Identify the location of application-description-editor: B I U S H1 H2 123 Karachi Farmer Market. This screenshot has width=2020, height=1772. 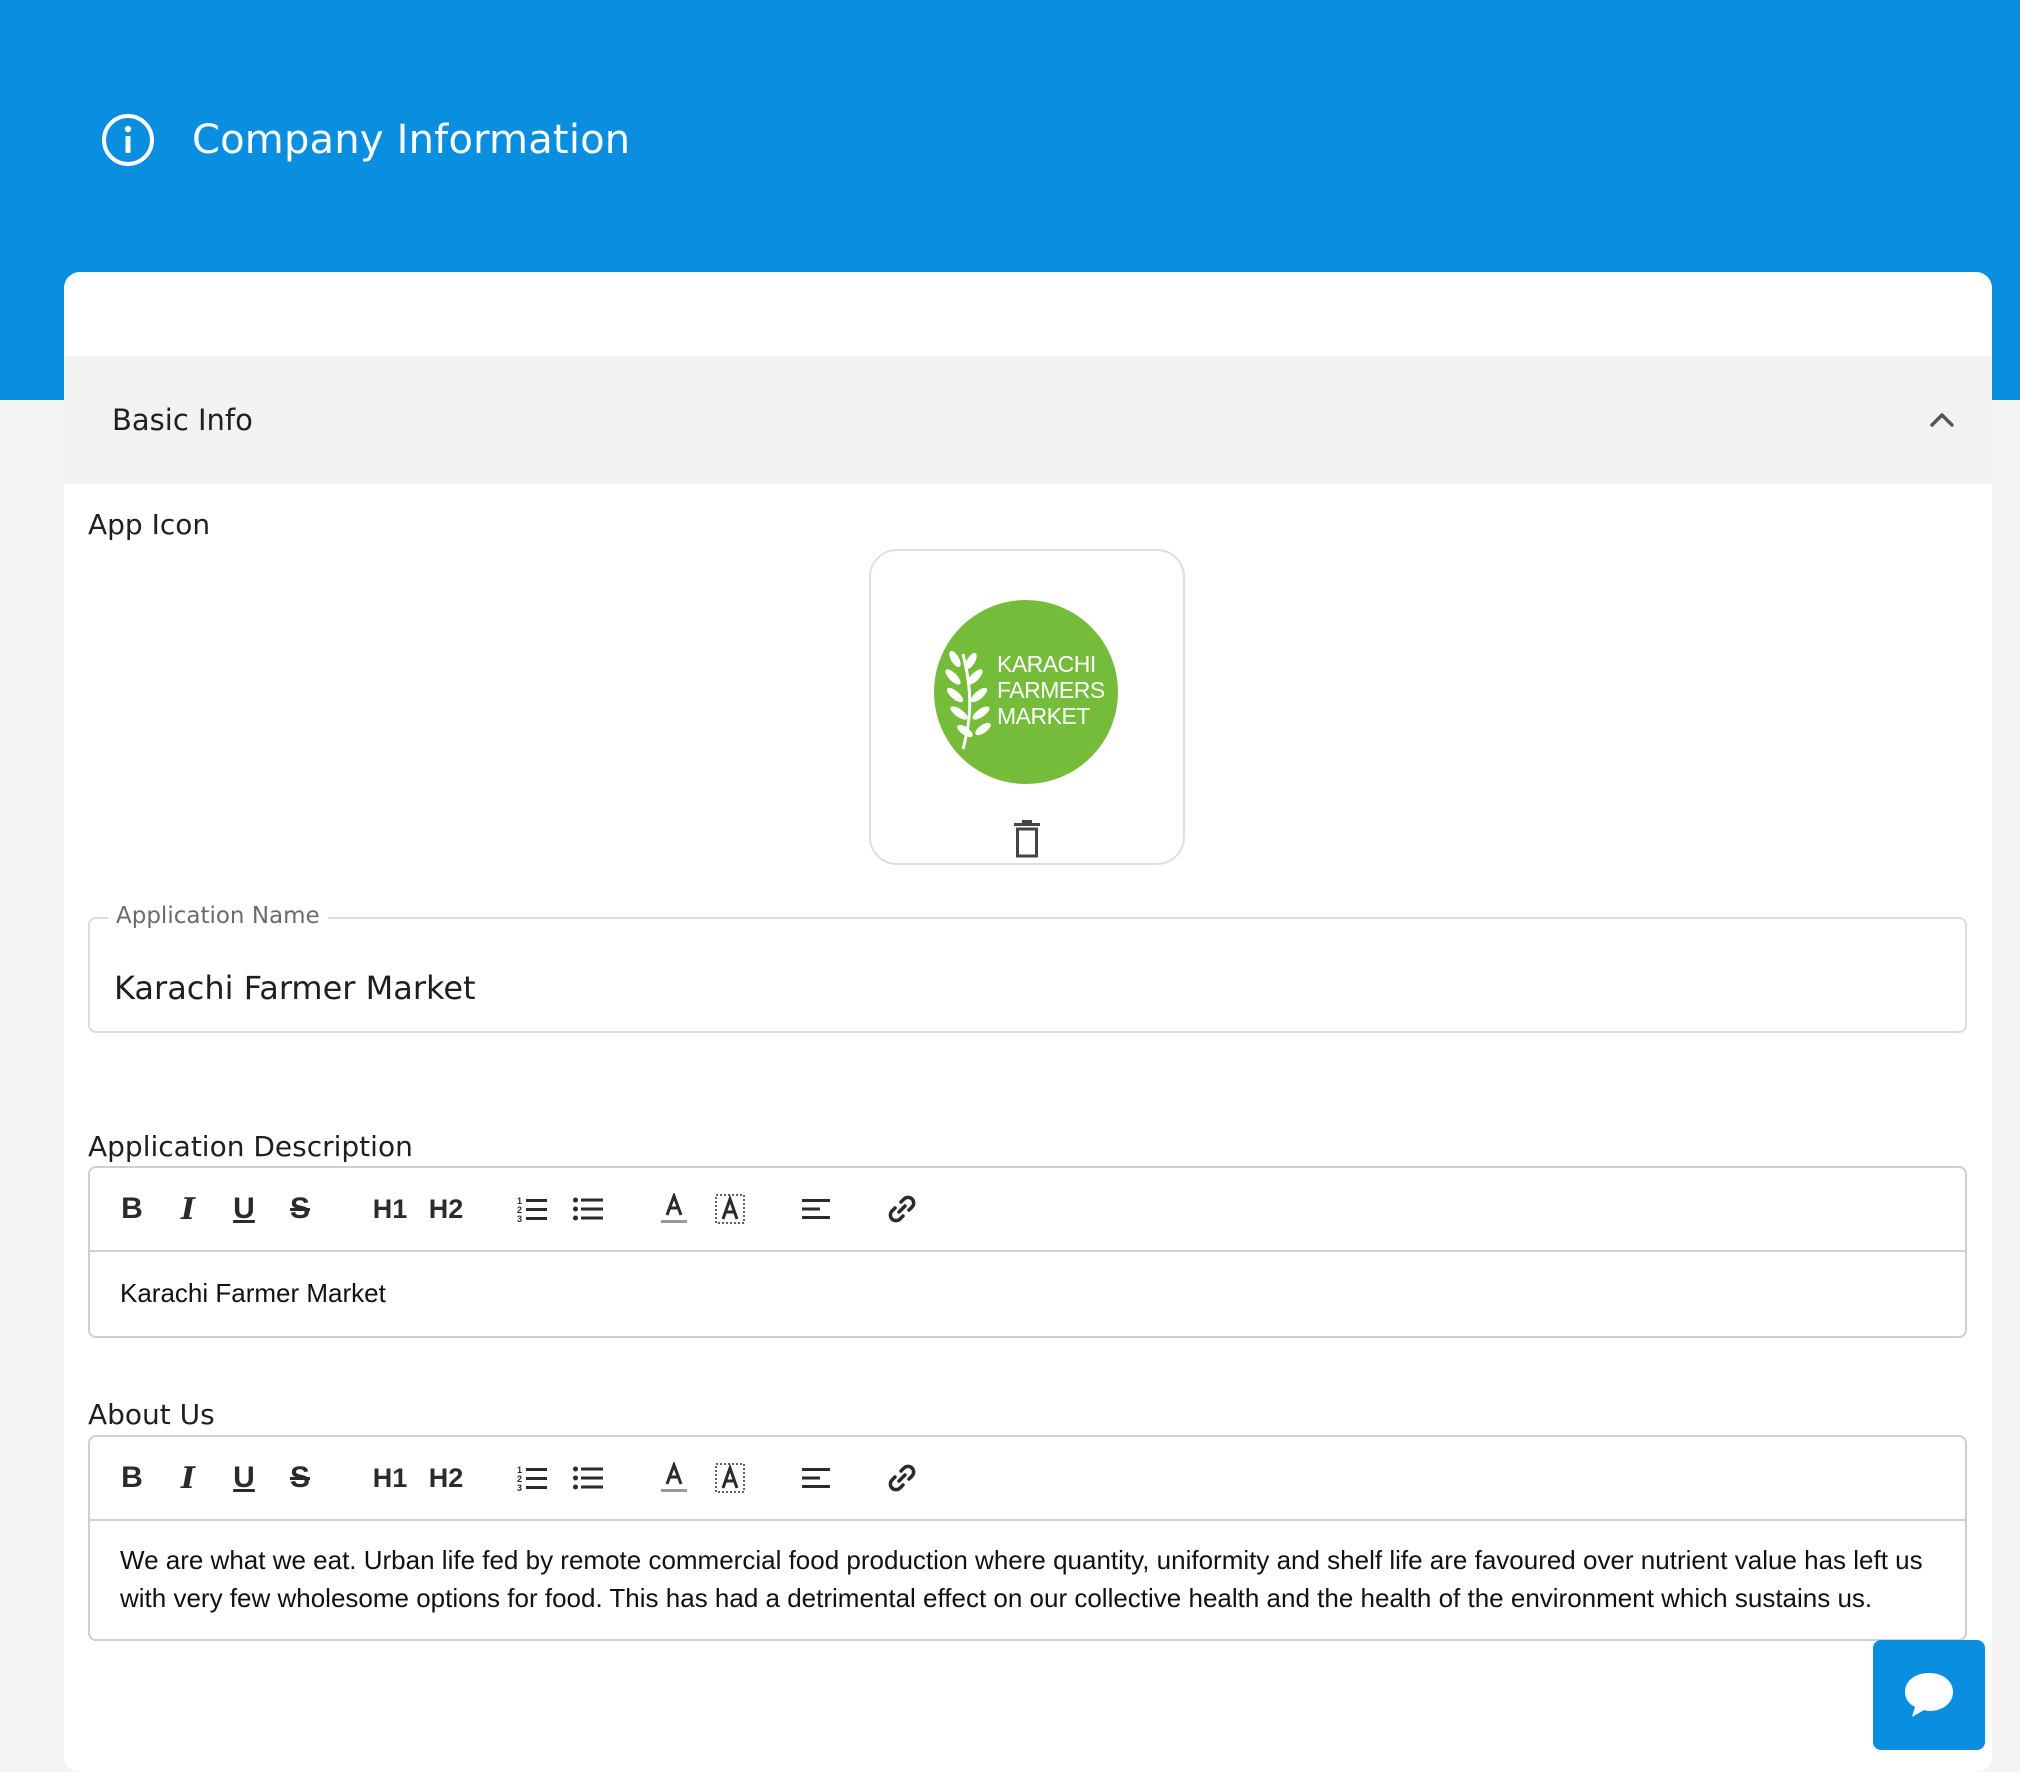
(1027, 1252).